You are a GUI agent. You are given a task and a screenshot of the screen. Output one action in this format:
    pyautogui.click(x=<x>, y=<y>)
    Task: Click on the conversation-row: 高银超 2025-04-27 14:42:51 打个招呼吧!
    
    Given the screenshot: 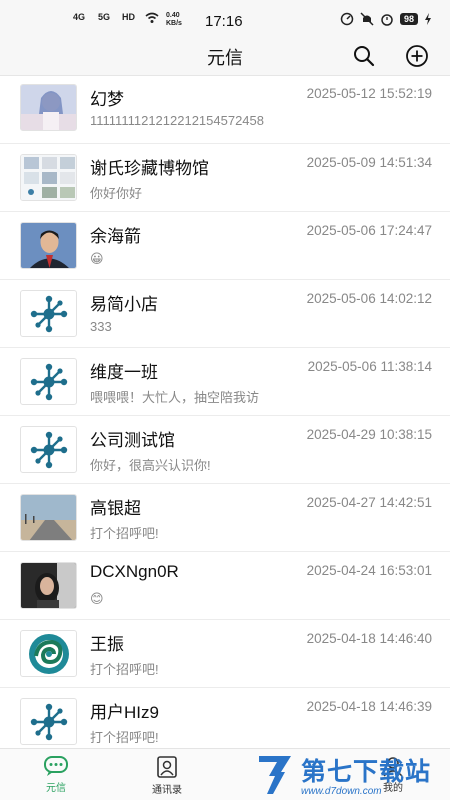 What is the action you would take?
    pyautogui.click(x=225, y=518)
    